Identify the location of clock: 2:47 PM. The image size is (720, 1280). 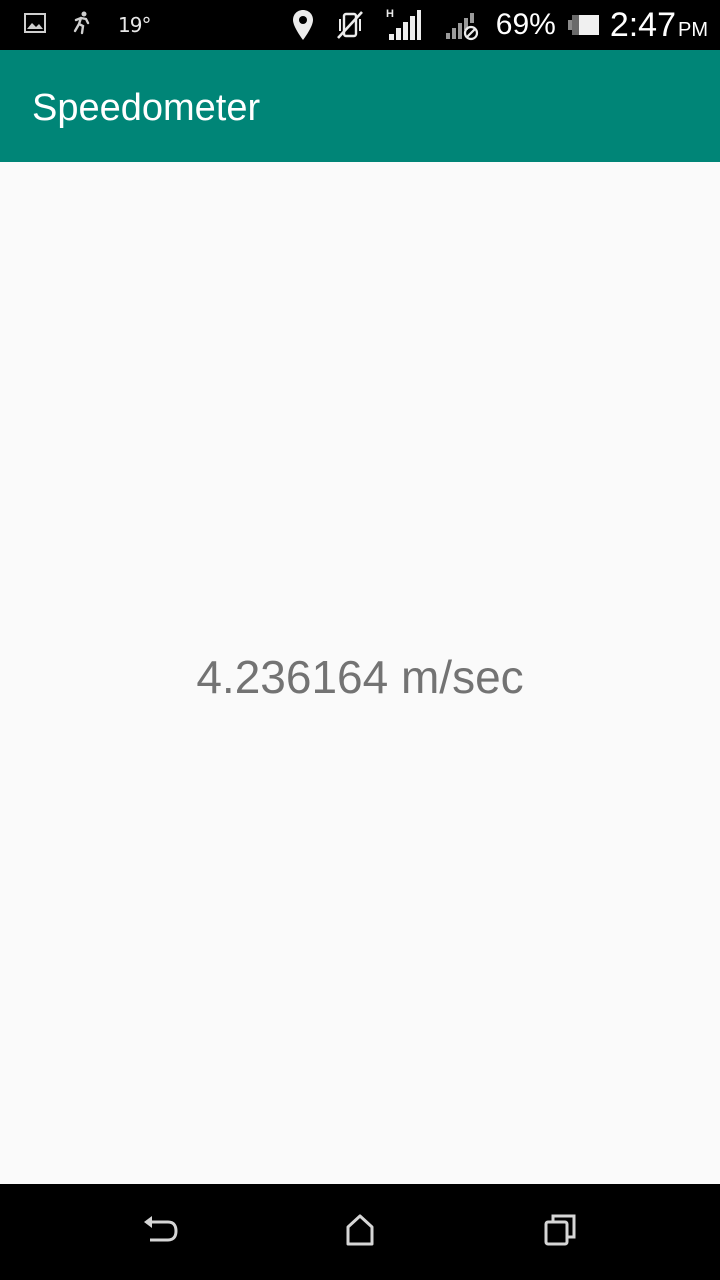
(659, 25).